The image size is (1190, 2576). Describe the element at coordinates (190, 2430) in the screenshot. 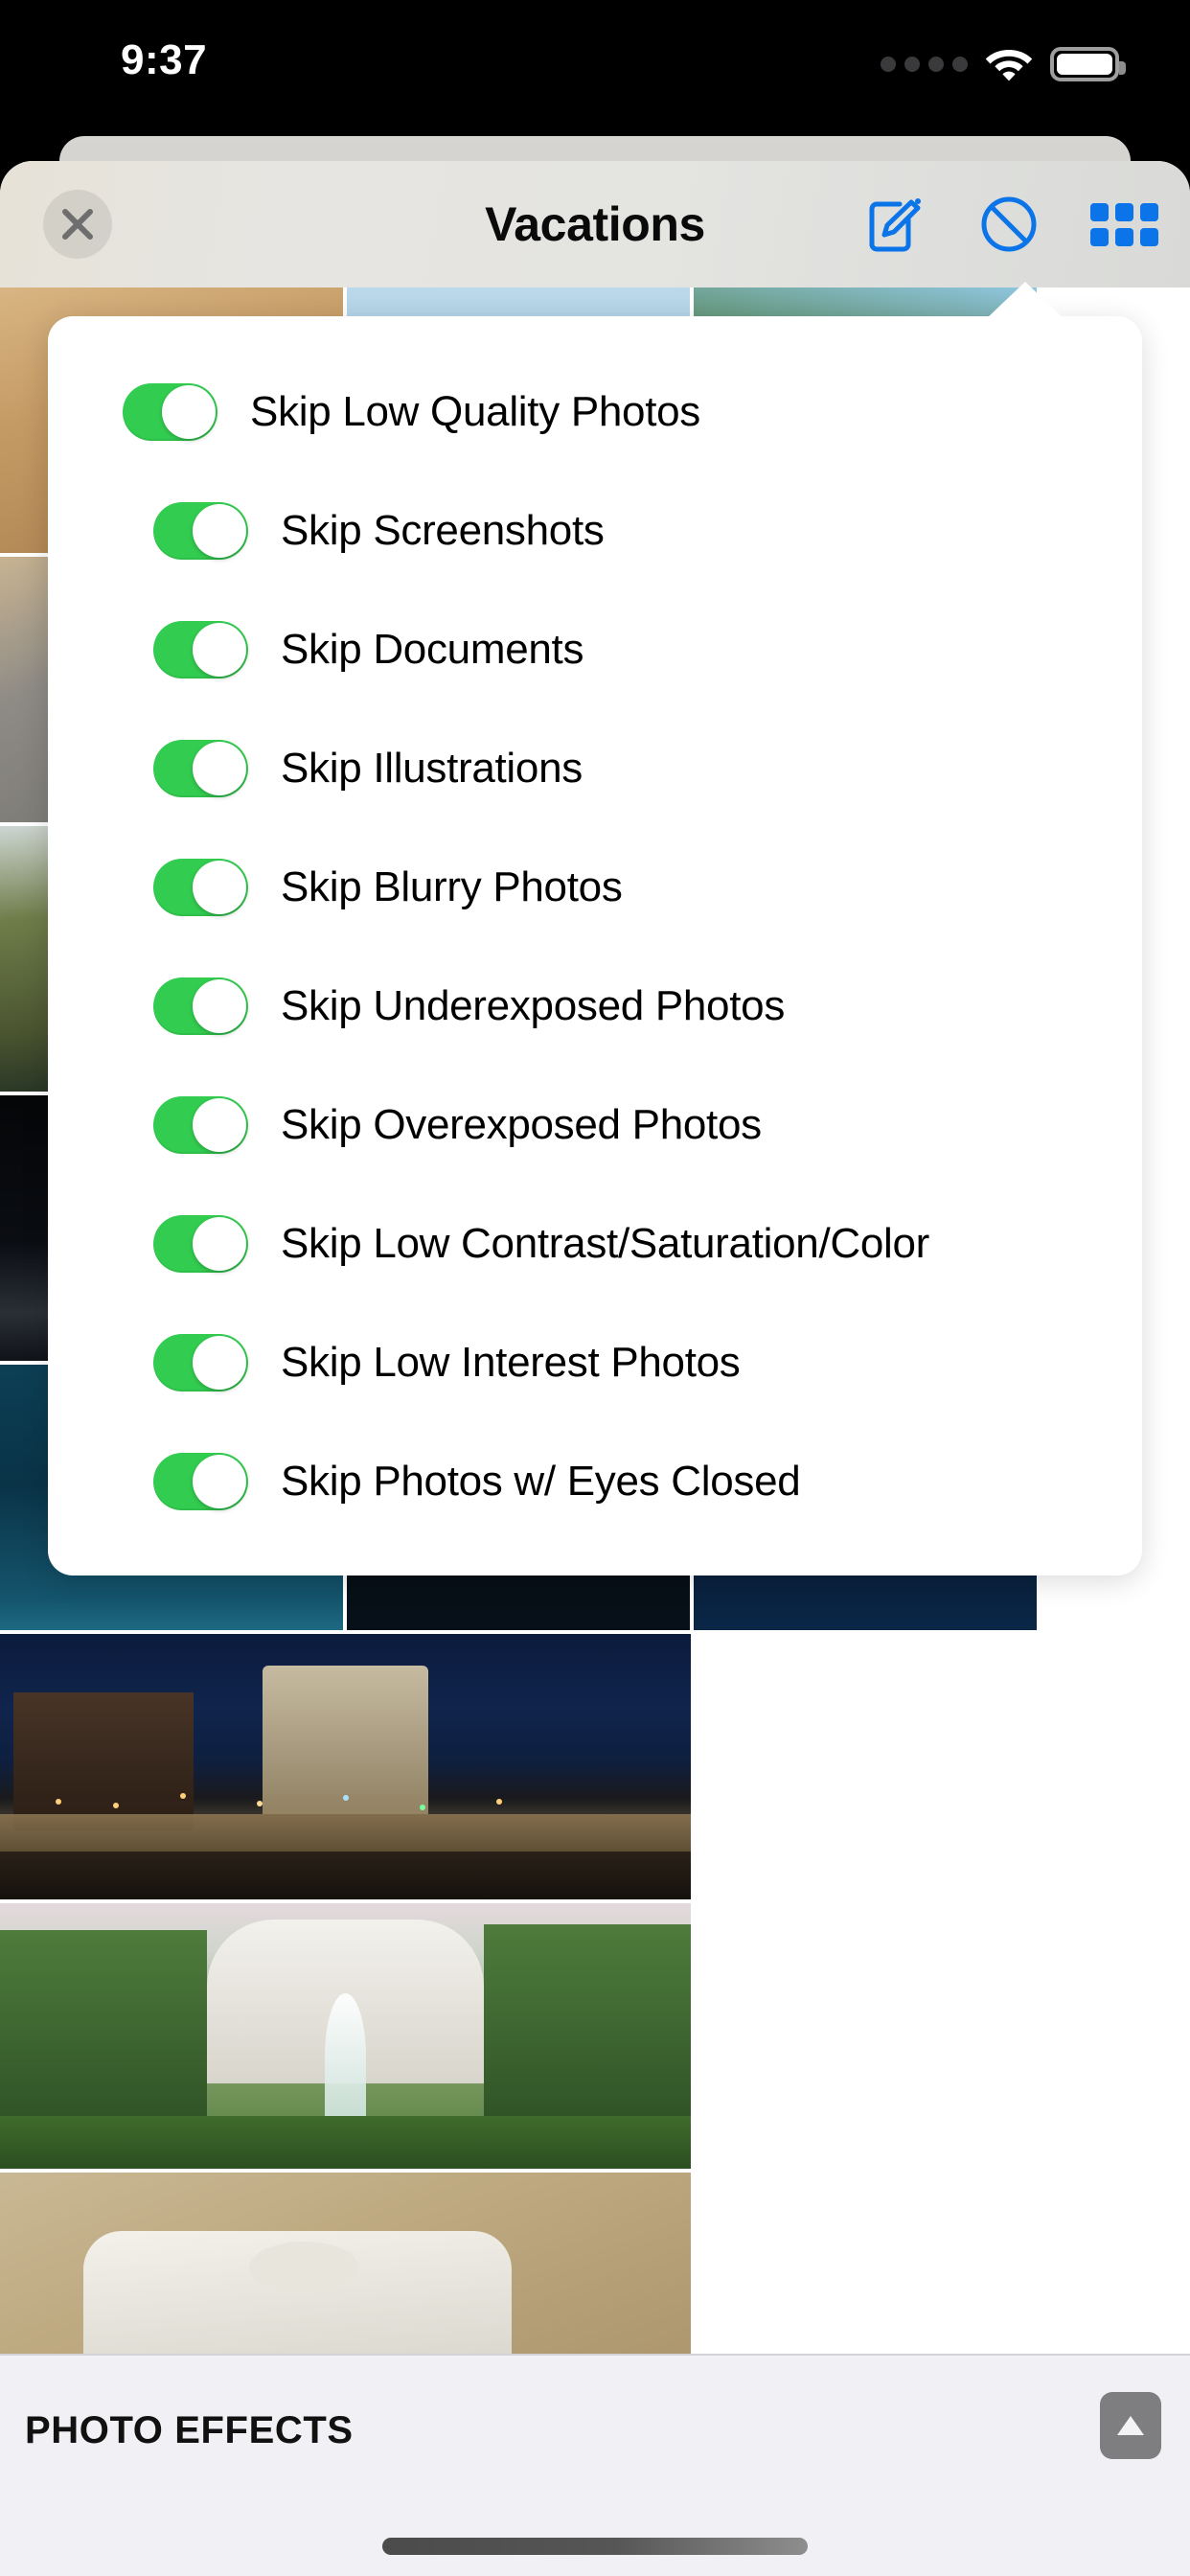

I see `photo-effects-label: PHOTO EFFECTS` at that location.